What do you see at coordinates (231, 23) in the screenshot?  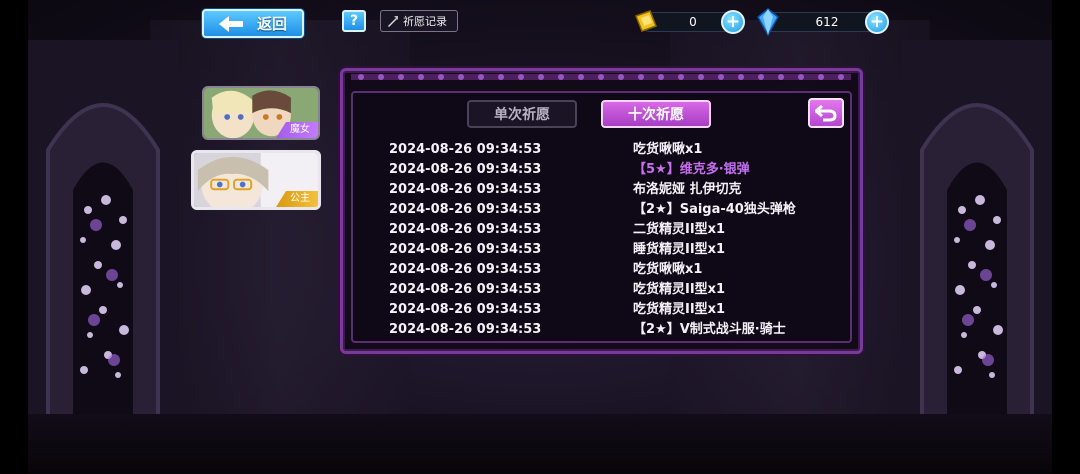 I see `back-arrow-icon` at bounding box center [231, 23].